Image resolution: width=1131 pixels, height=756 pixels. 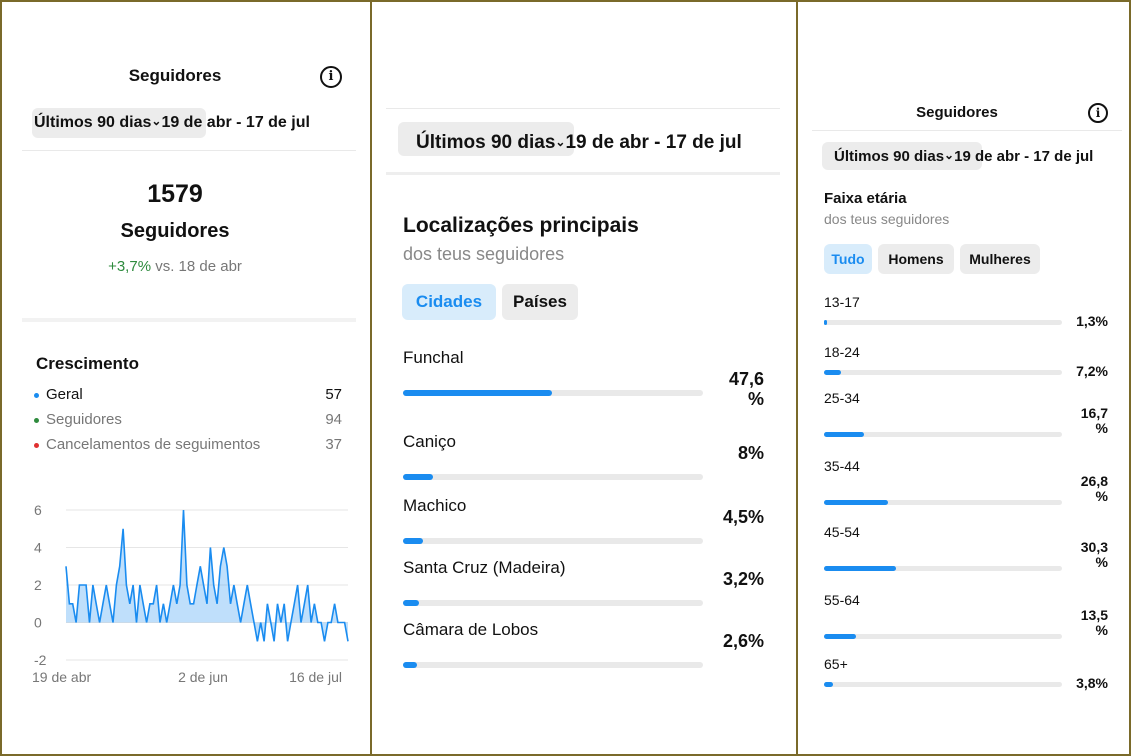 What do you see at coordinates (61, 677) in the screenshot?
I see `x-tick-label: 19 de abr` at bounding box center [61, 677].